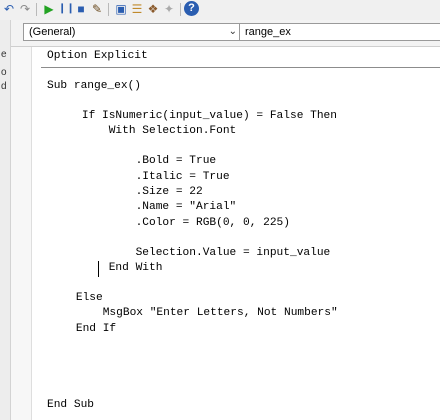 The image size is (440, 420). Describe the element at coordinates (97, 9) in the screenshot. I see `design-mode-icon: ✎` at that location.